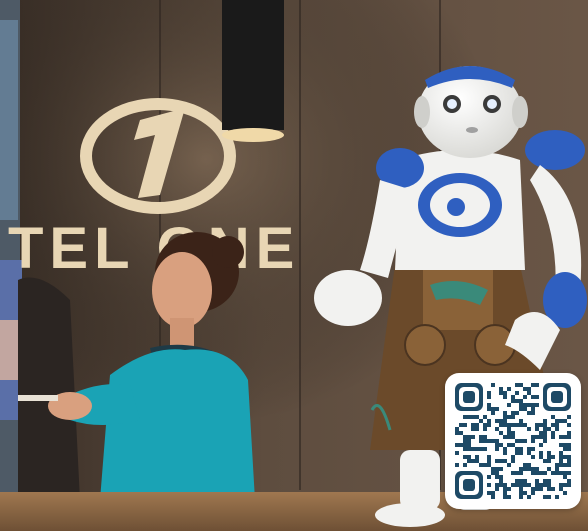 Image resolution: width=588 pixels, height=531 pixels. Describe the element at coordinates (253, 71) in the screenshot. I see `pendant-lamp` at that location.